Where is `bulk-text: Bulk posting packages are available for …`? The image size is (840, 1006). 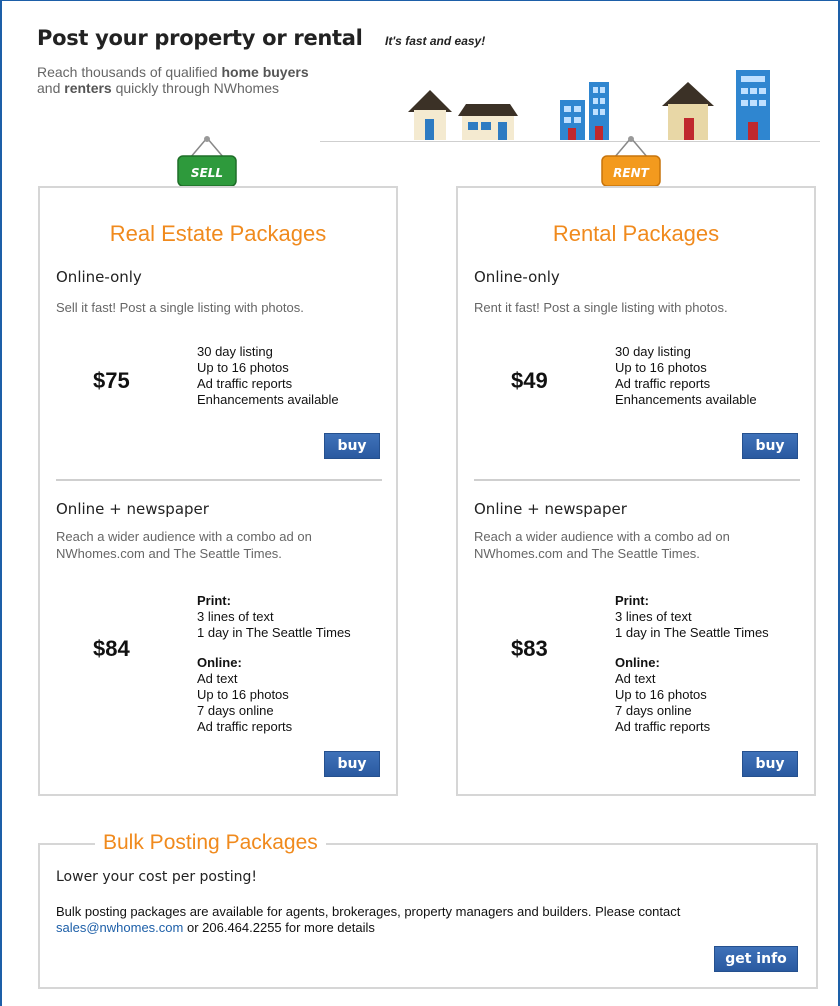
bulk-text: Bulk posting packages are available for … is located at coordinates (368, 911).